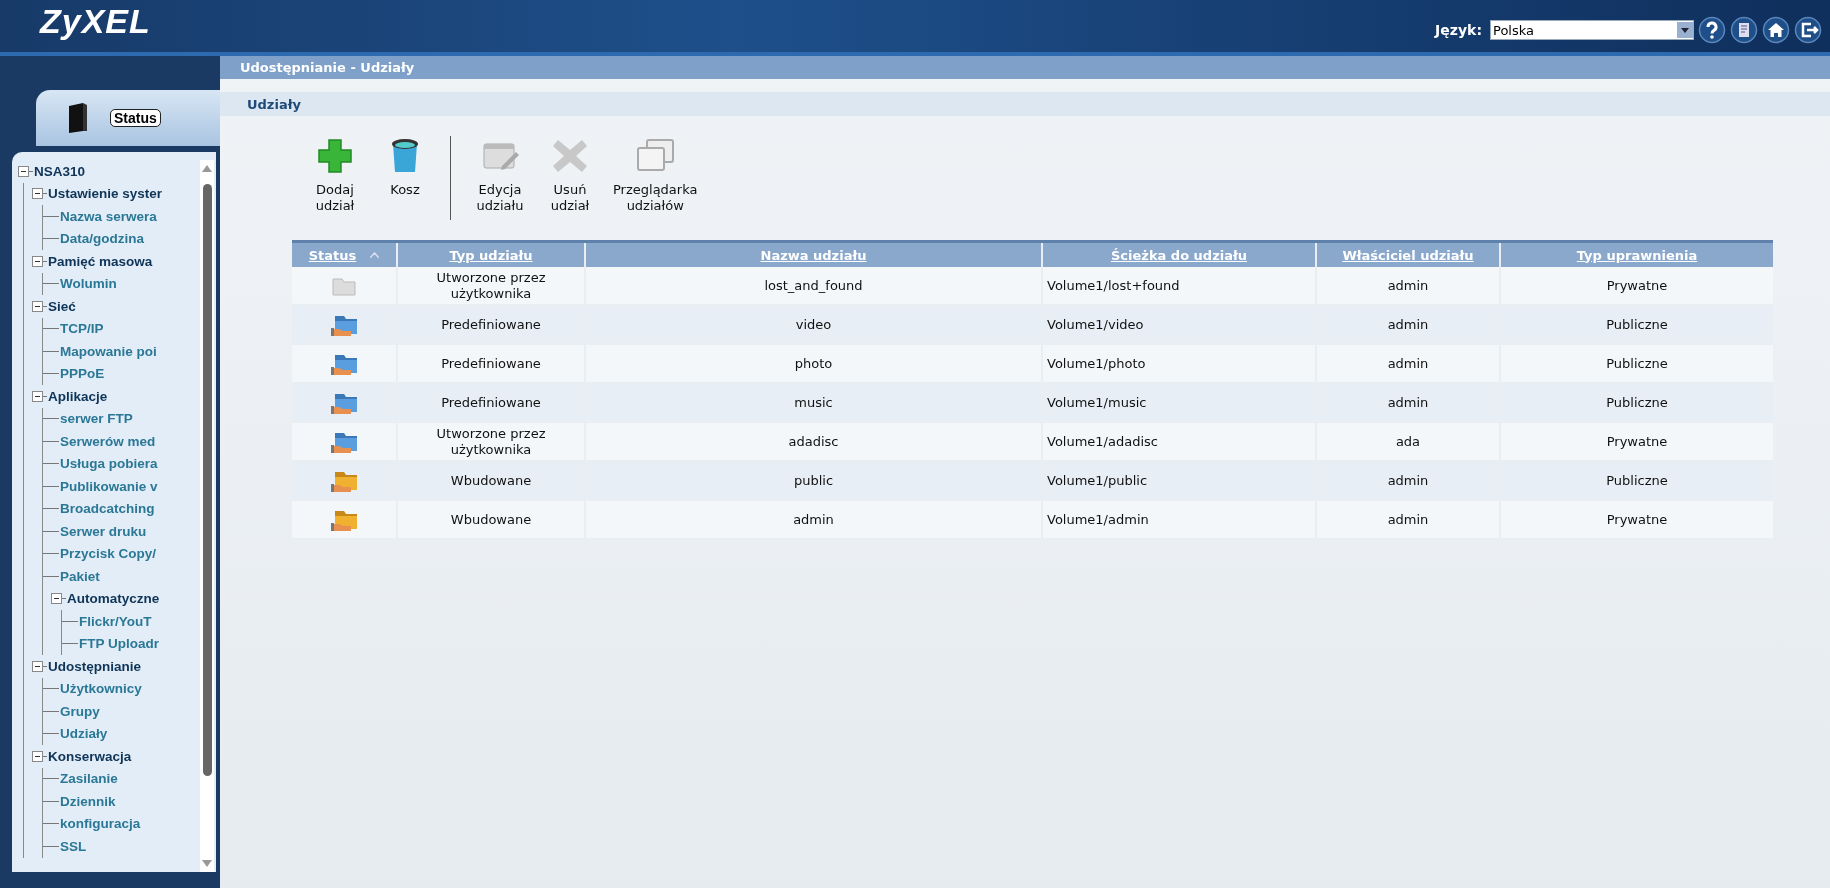 The height and width of the screenshot is (888, 1830). I want to click on section-title: Udziały, so click(1025, 104).